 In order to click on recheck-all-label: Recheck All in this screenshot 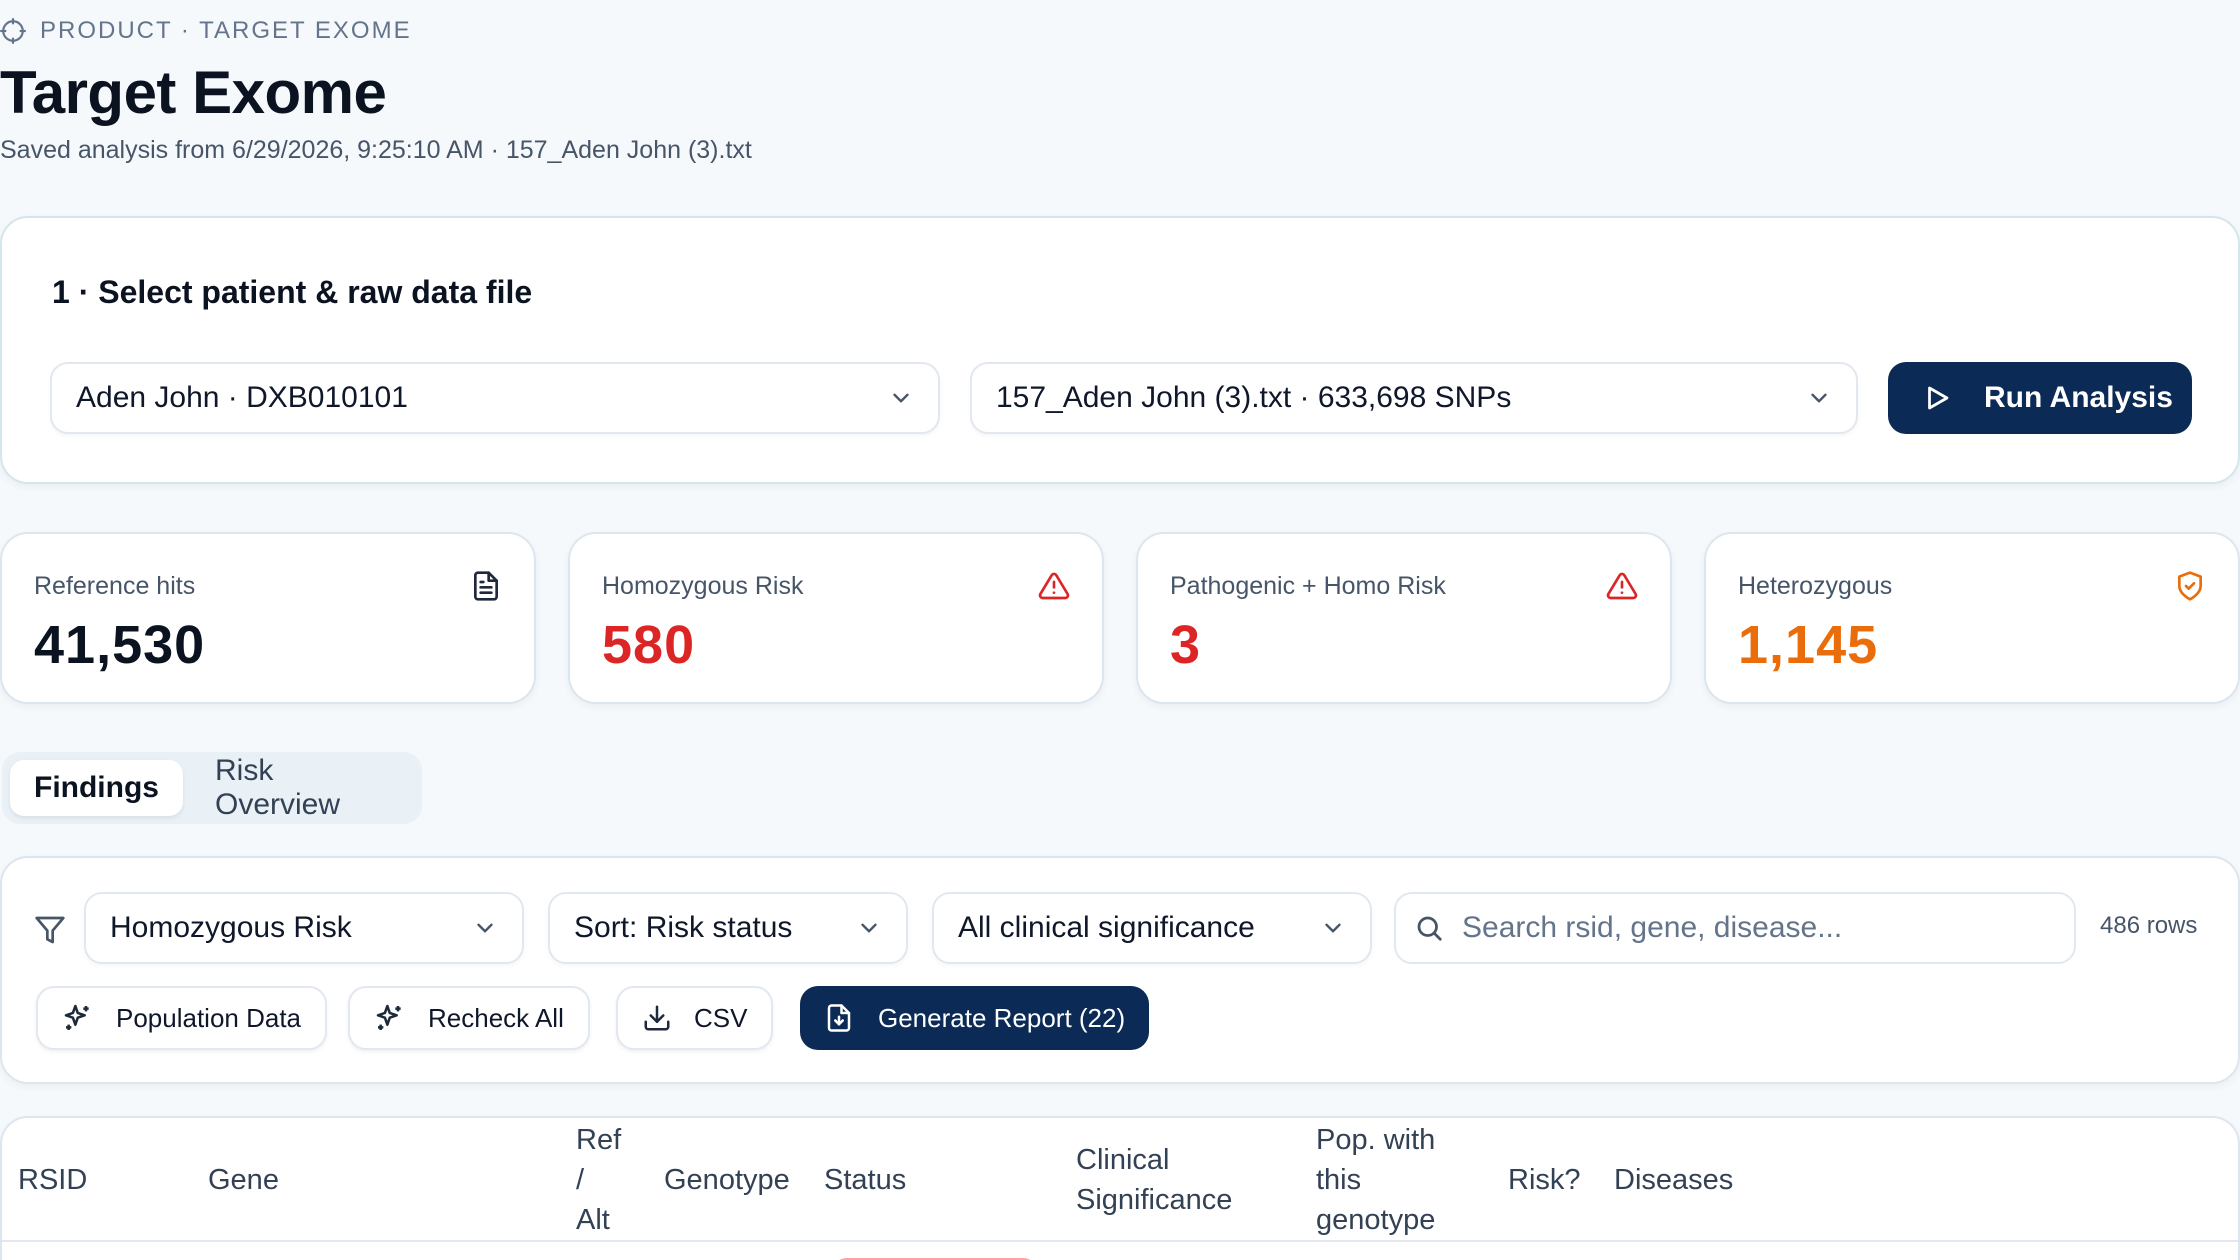, I will do `click(496, 1017)`.